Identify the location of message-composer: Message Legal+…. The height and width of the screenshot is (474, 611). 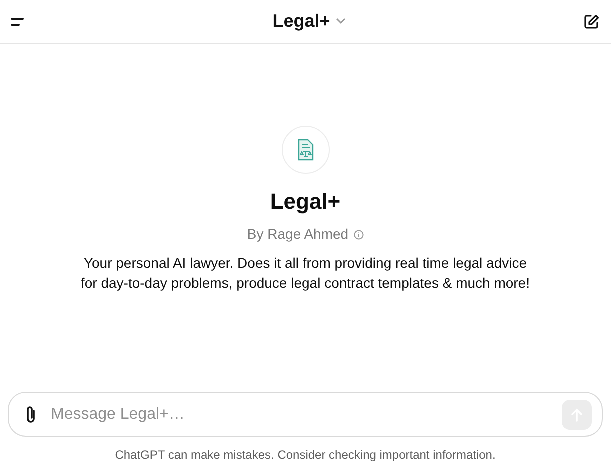
(305, 414).